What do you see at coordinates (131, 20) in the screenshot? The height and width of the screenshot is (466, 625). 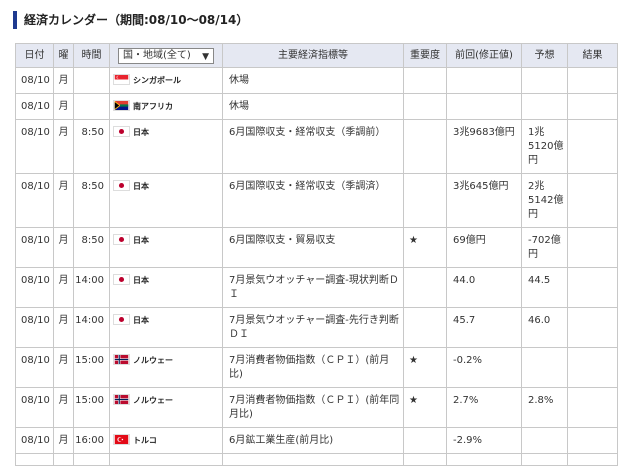 I see `page-title: 経済カレンダー（期間:08/10〜08/14）` at bounding box center [131, 20].